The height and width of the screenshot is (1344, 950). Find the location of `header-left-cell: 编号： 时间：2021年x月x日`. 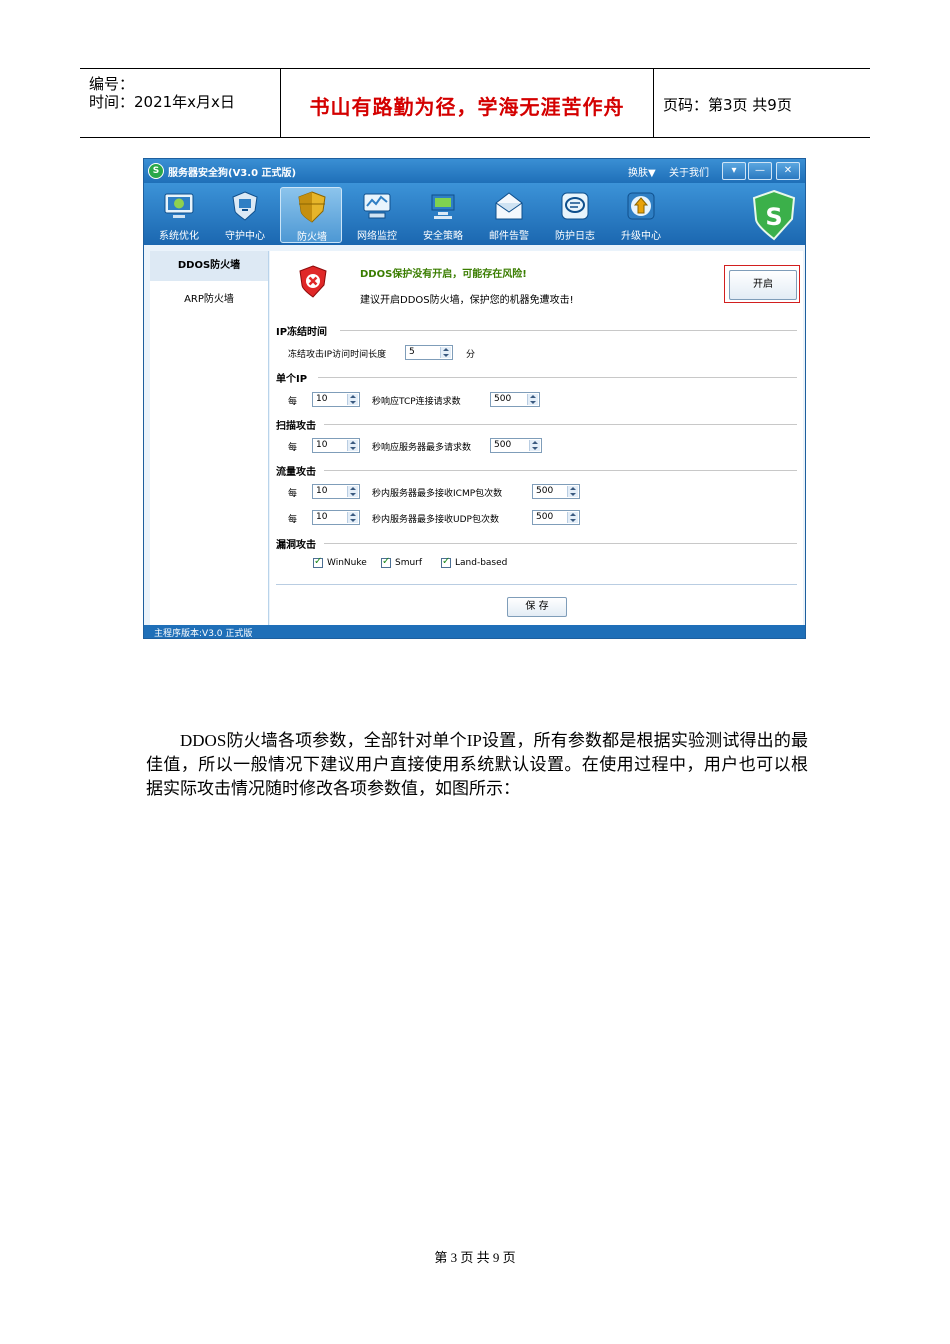

header-left-cell: 编号： 时间：2021年x月x日 is located at coordinates (180, 103).